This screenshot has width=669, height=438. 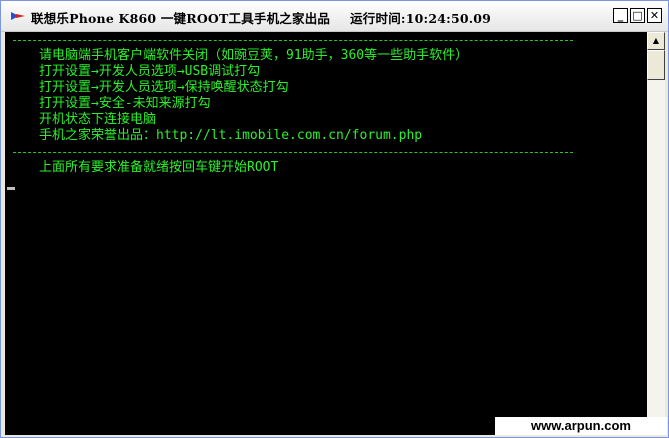 I want to click on minimize-button: _, so click(x=620, y=15).